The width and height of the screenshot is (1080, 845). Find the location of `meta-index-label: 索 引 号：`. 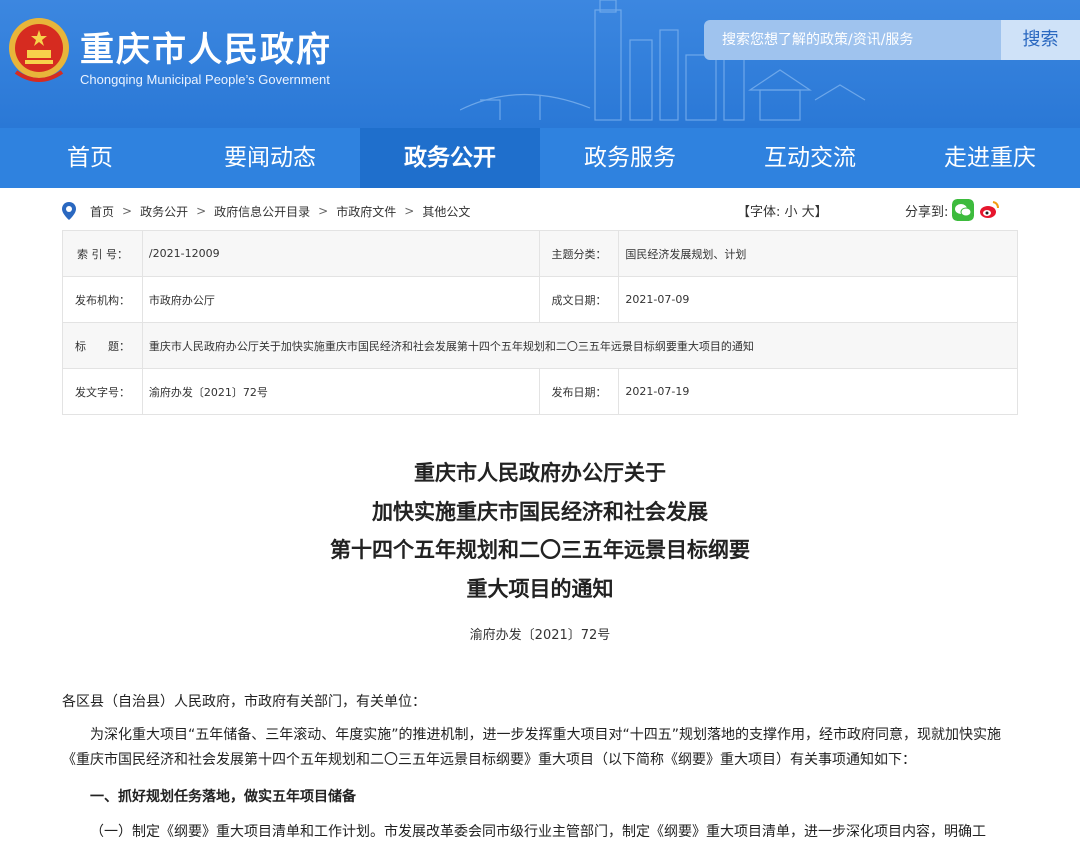

meta-index-label: 索 引 号： is located at coordinates (103, 254).